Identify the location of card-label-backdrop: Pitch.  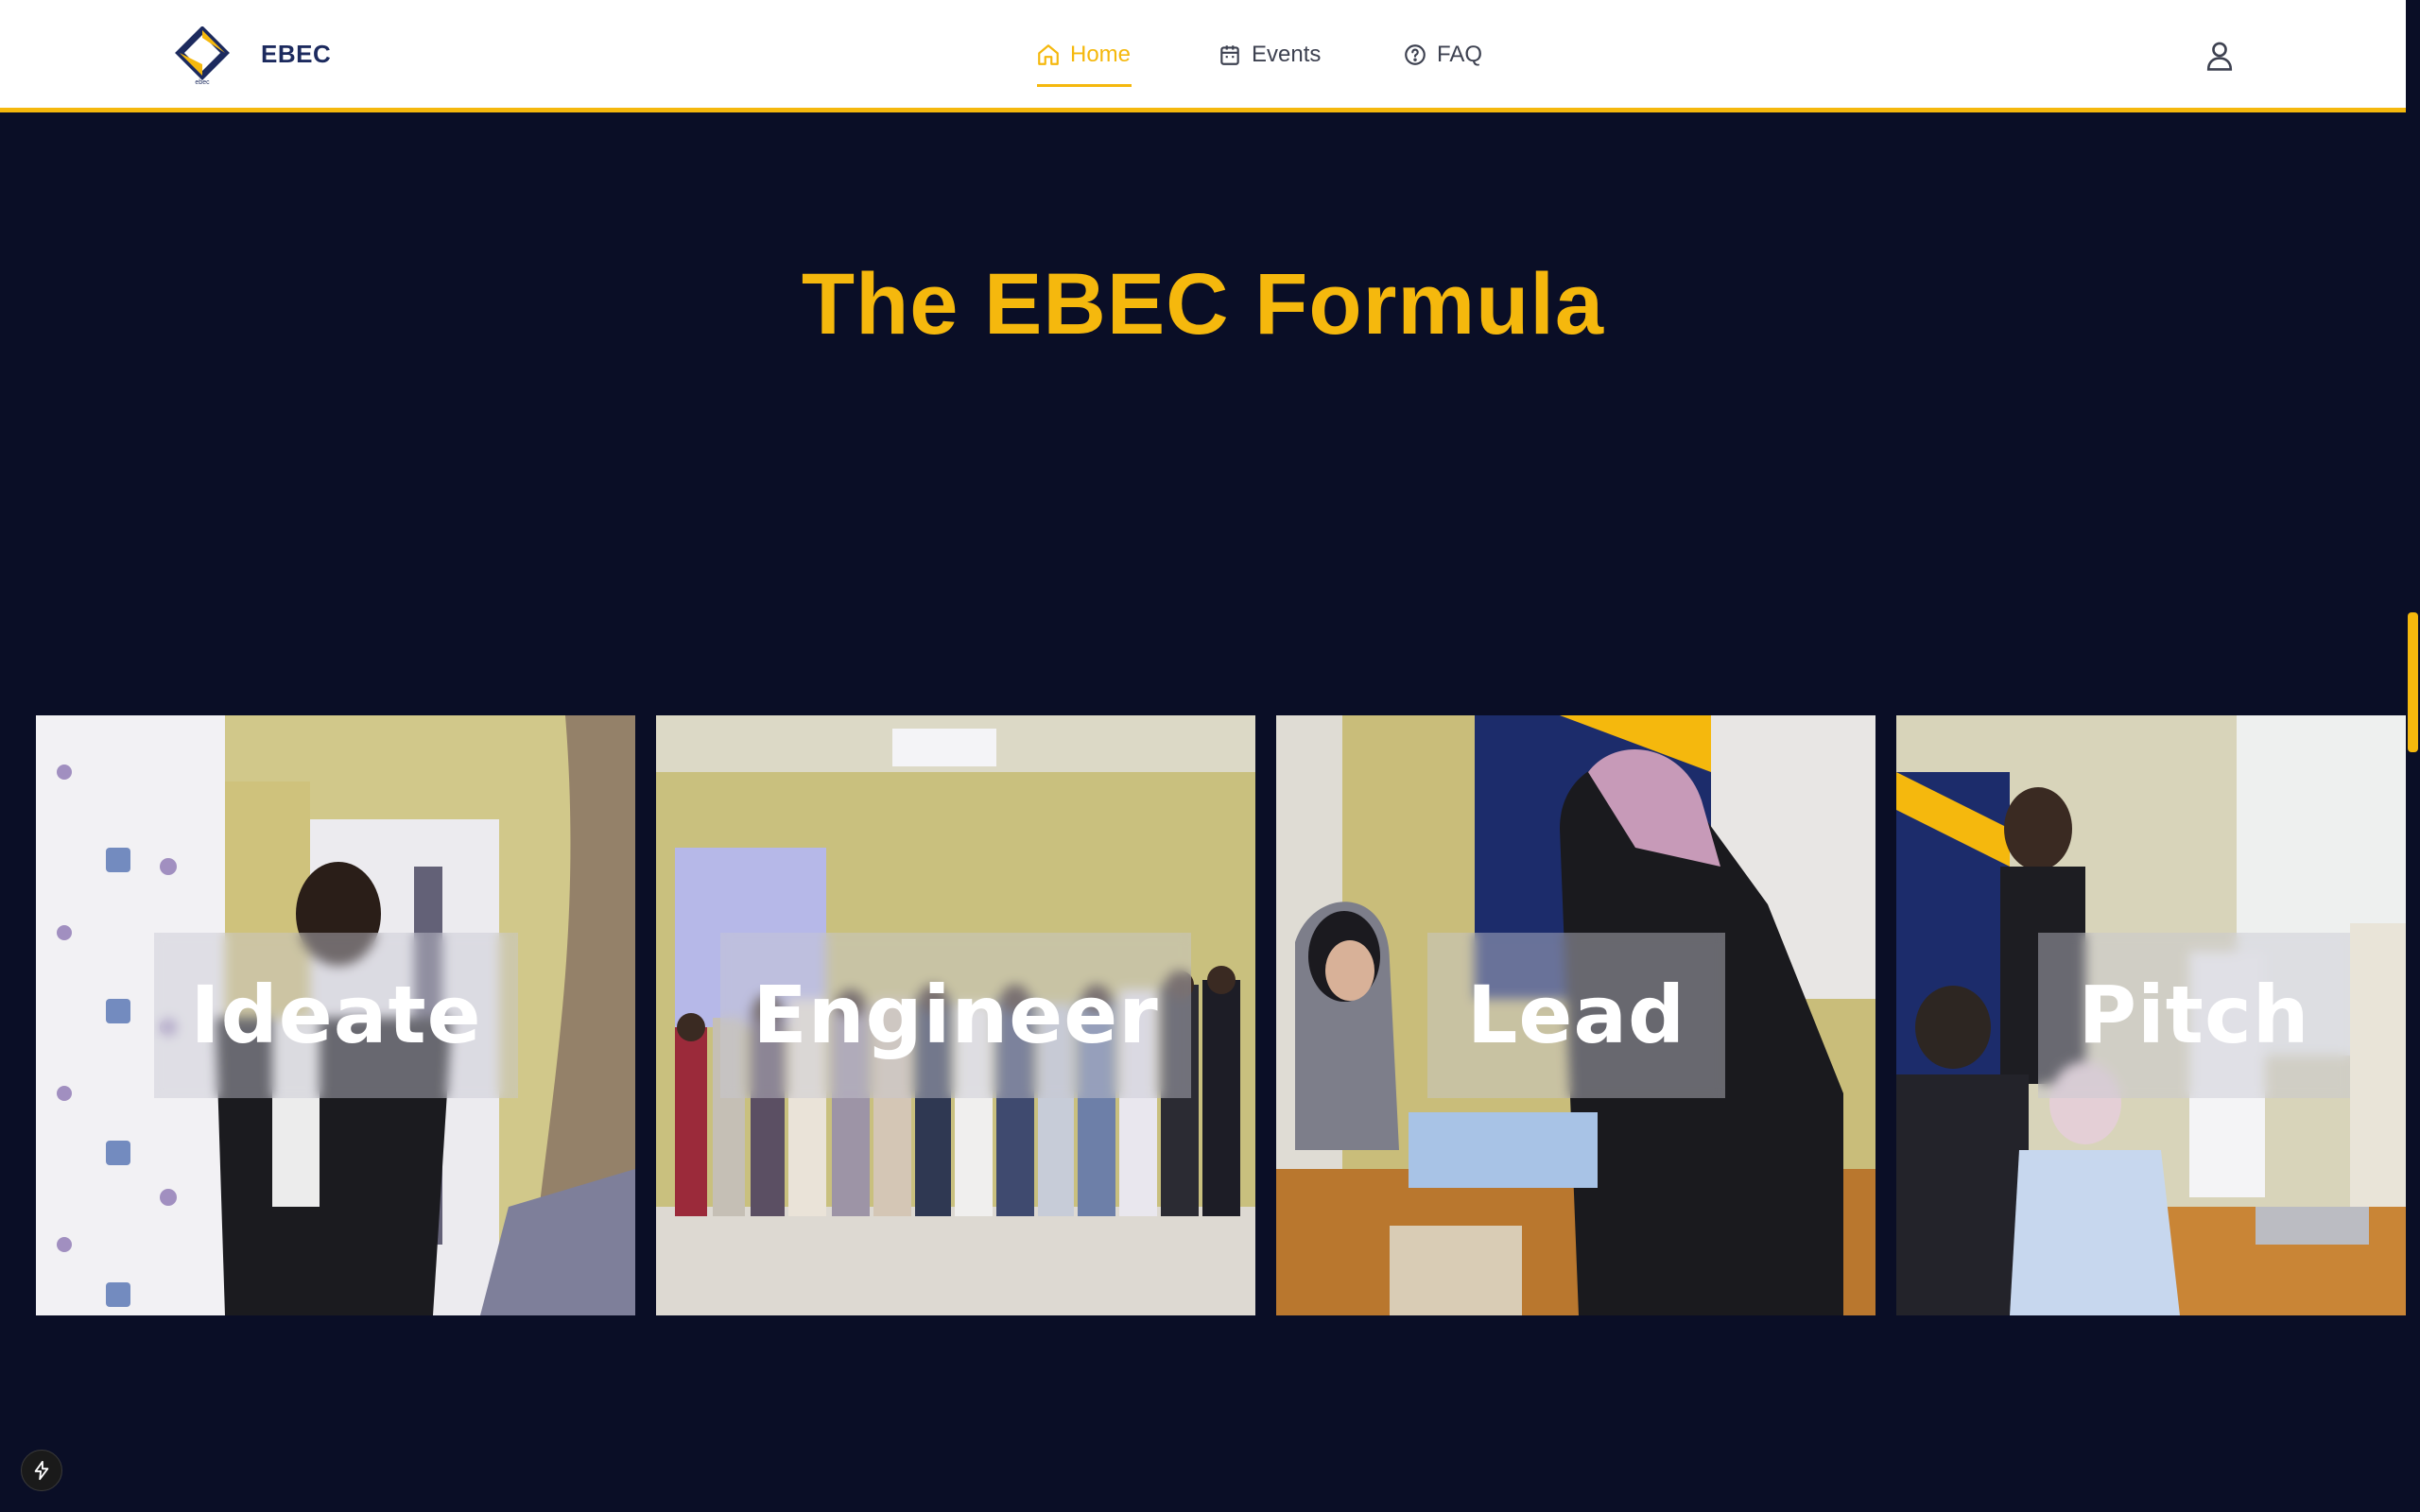
(2194, 1015).